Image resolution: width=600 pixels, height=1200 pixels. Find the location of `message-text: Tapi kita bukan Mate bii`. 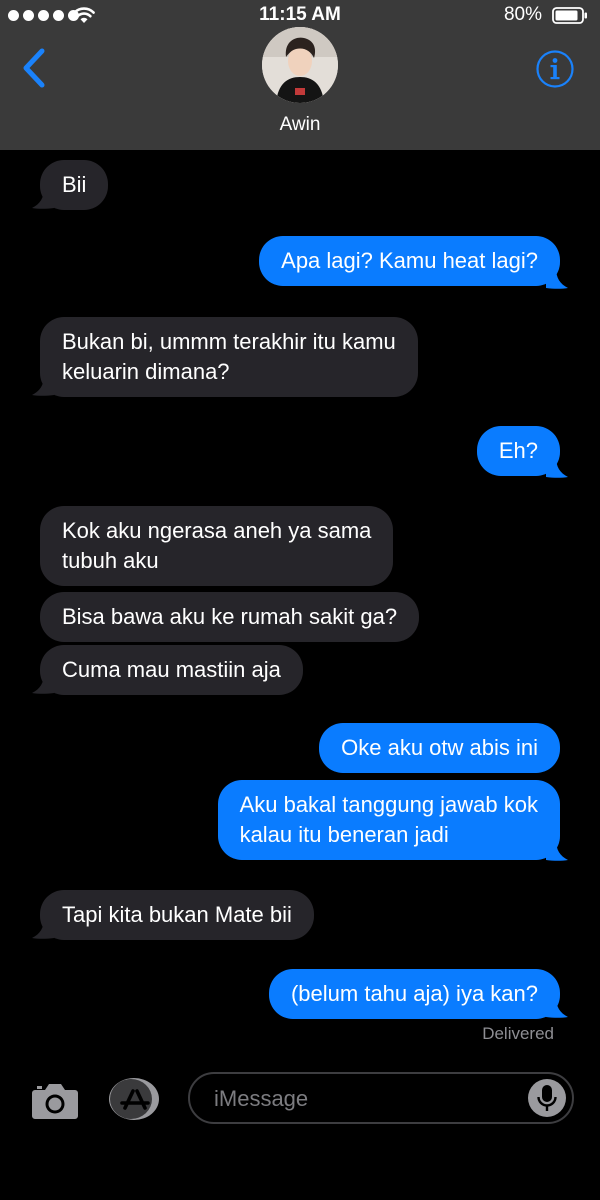

message-text: Tapi kita bukan Mate bii is located at coordinates (177, 914).